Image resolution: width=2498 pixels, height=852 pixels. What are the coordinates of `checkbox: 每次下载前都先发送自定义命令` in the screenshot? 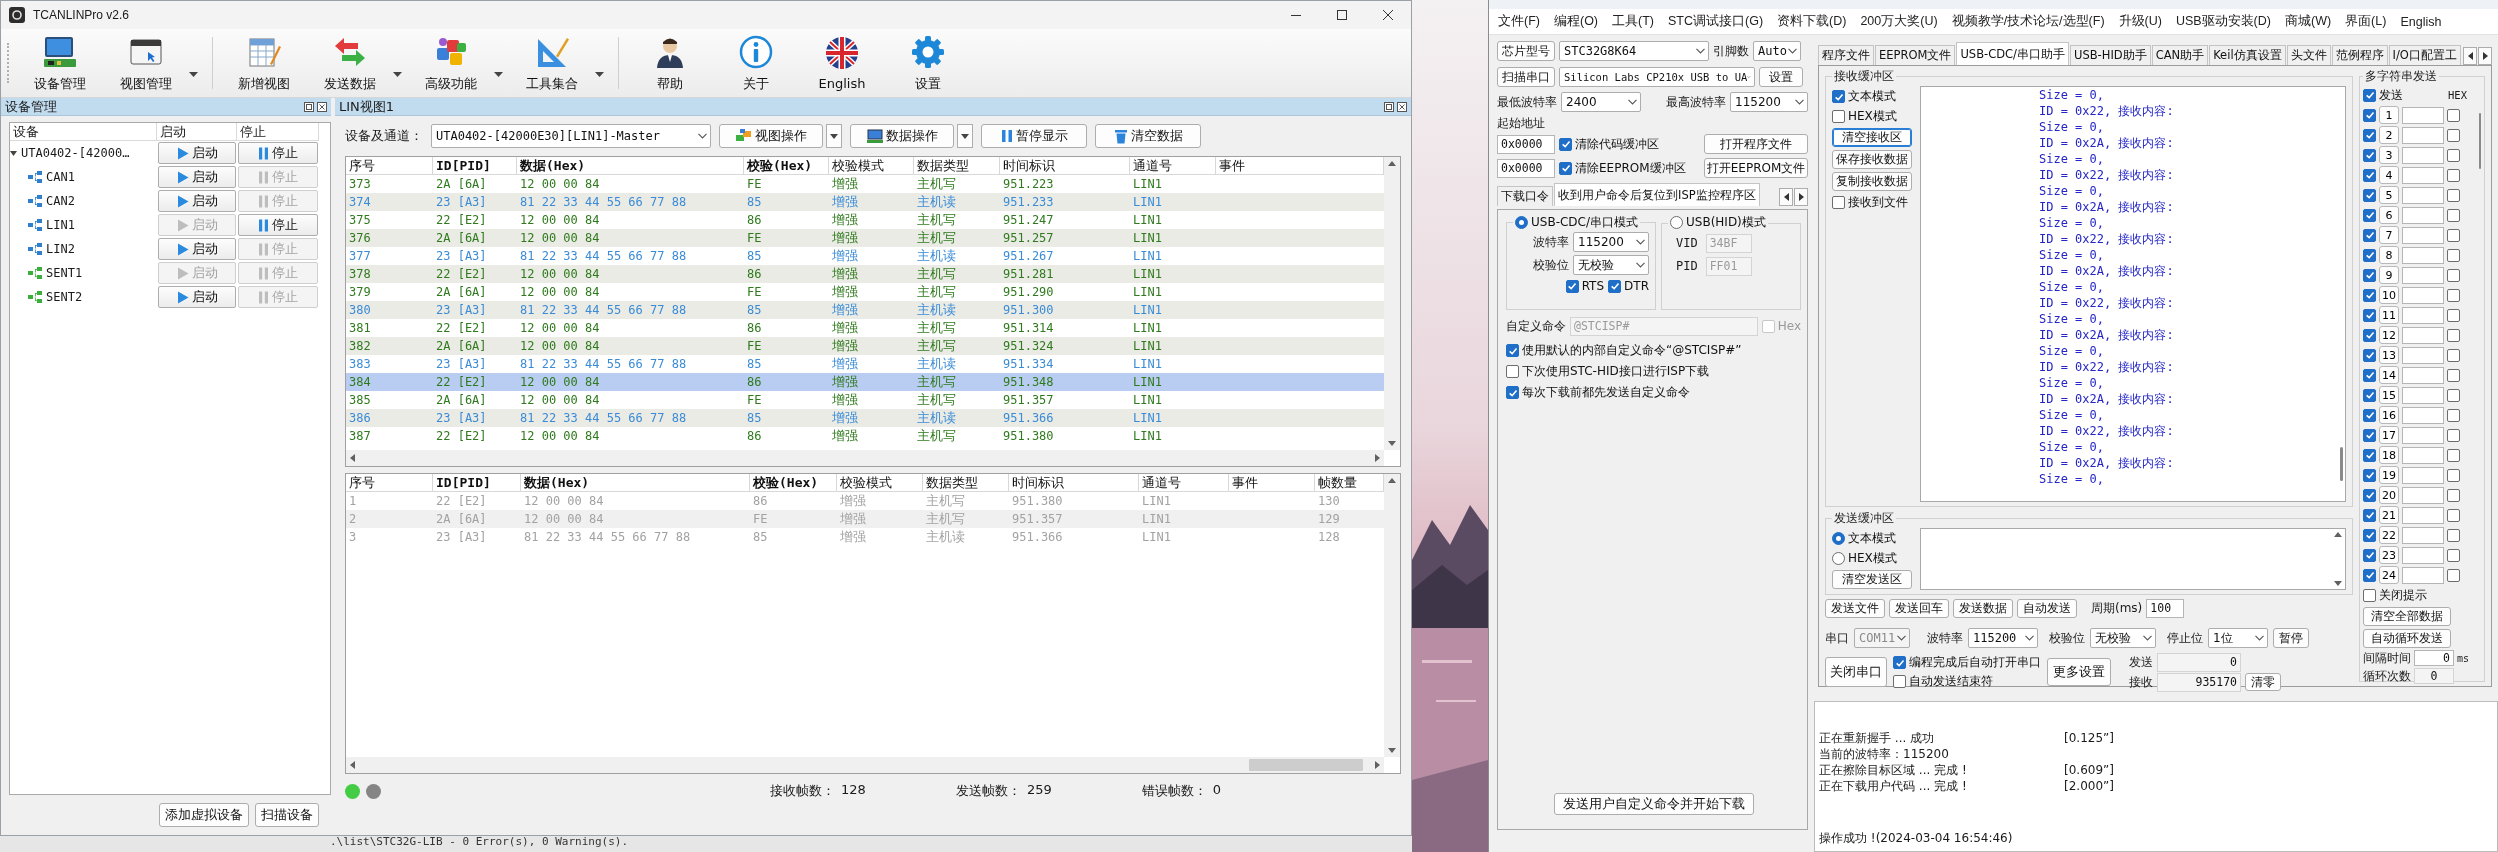 It's located at (1598, 392).